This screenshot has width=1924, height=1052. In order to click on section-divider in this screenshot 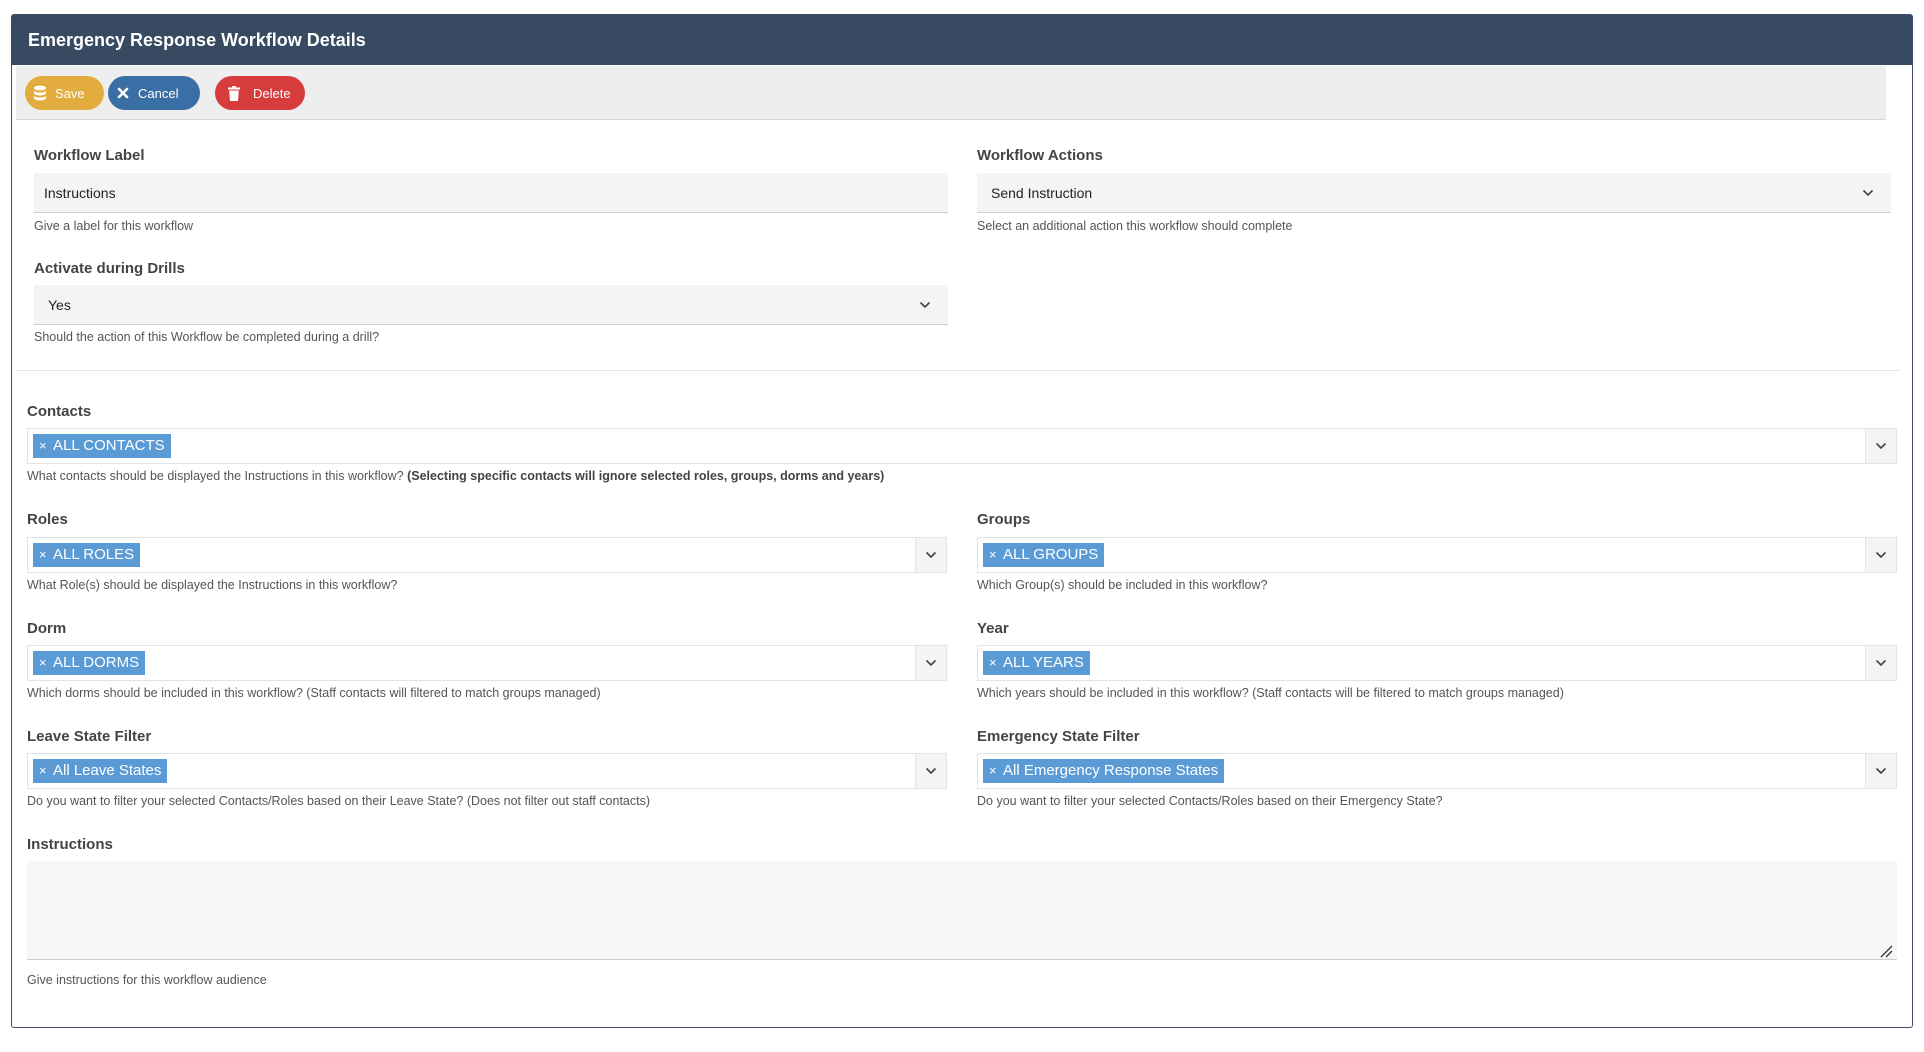, I will do `click(958, 370)`.